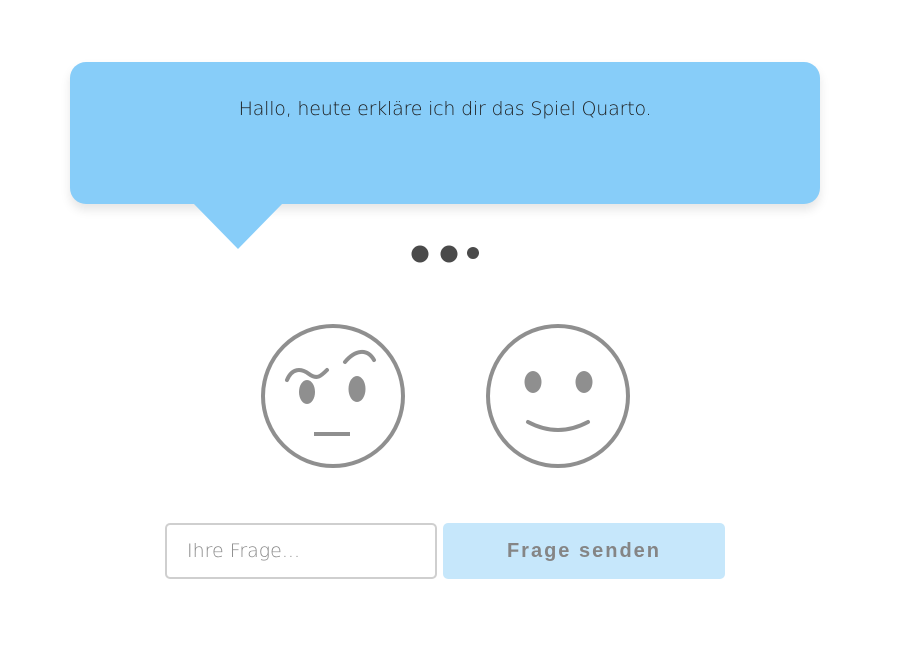 The height and width of the screenshot is (647, 907). I want to click on typing-indicator, so click(445, 254).